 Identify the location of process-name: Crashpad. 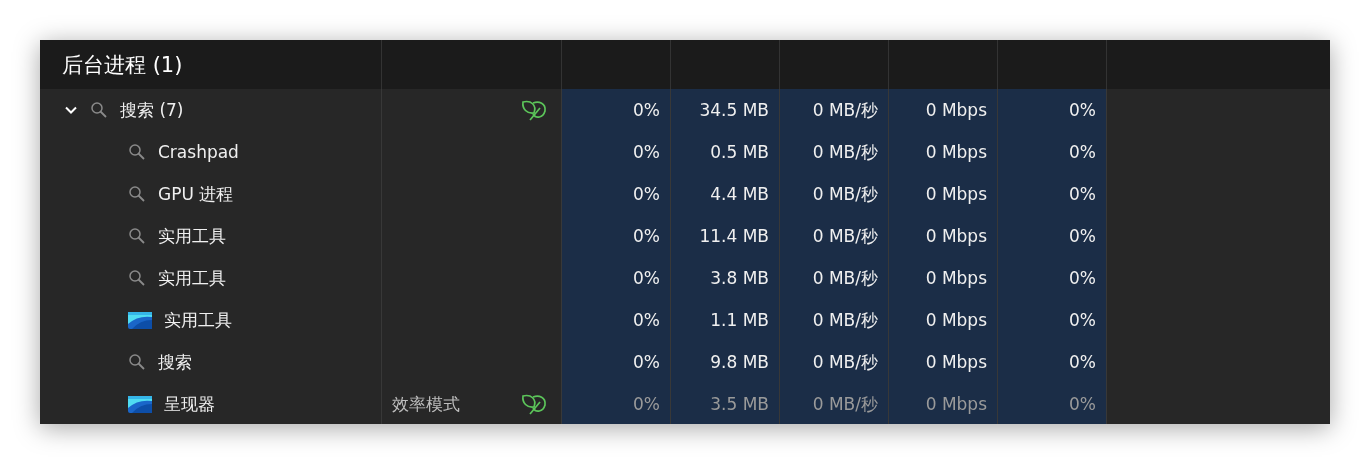
(198, 152).